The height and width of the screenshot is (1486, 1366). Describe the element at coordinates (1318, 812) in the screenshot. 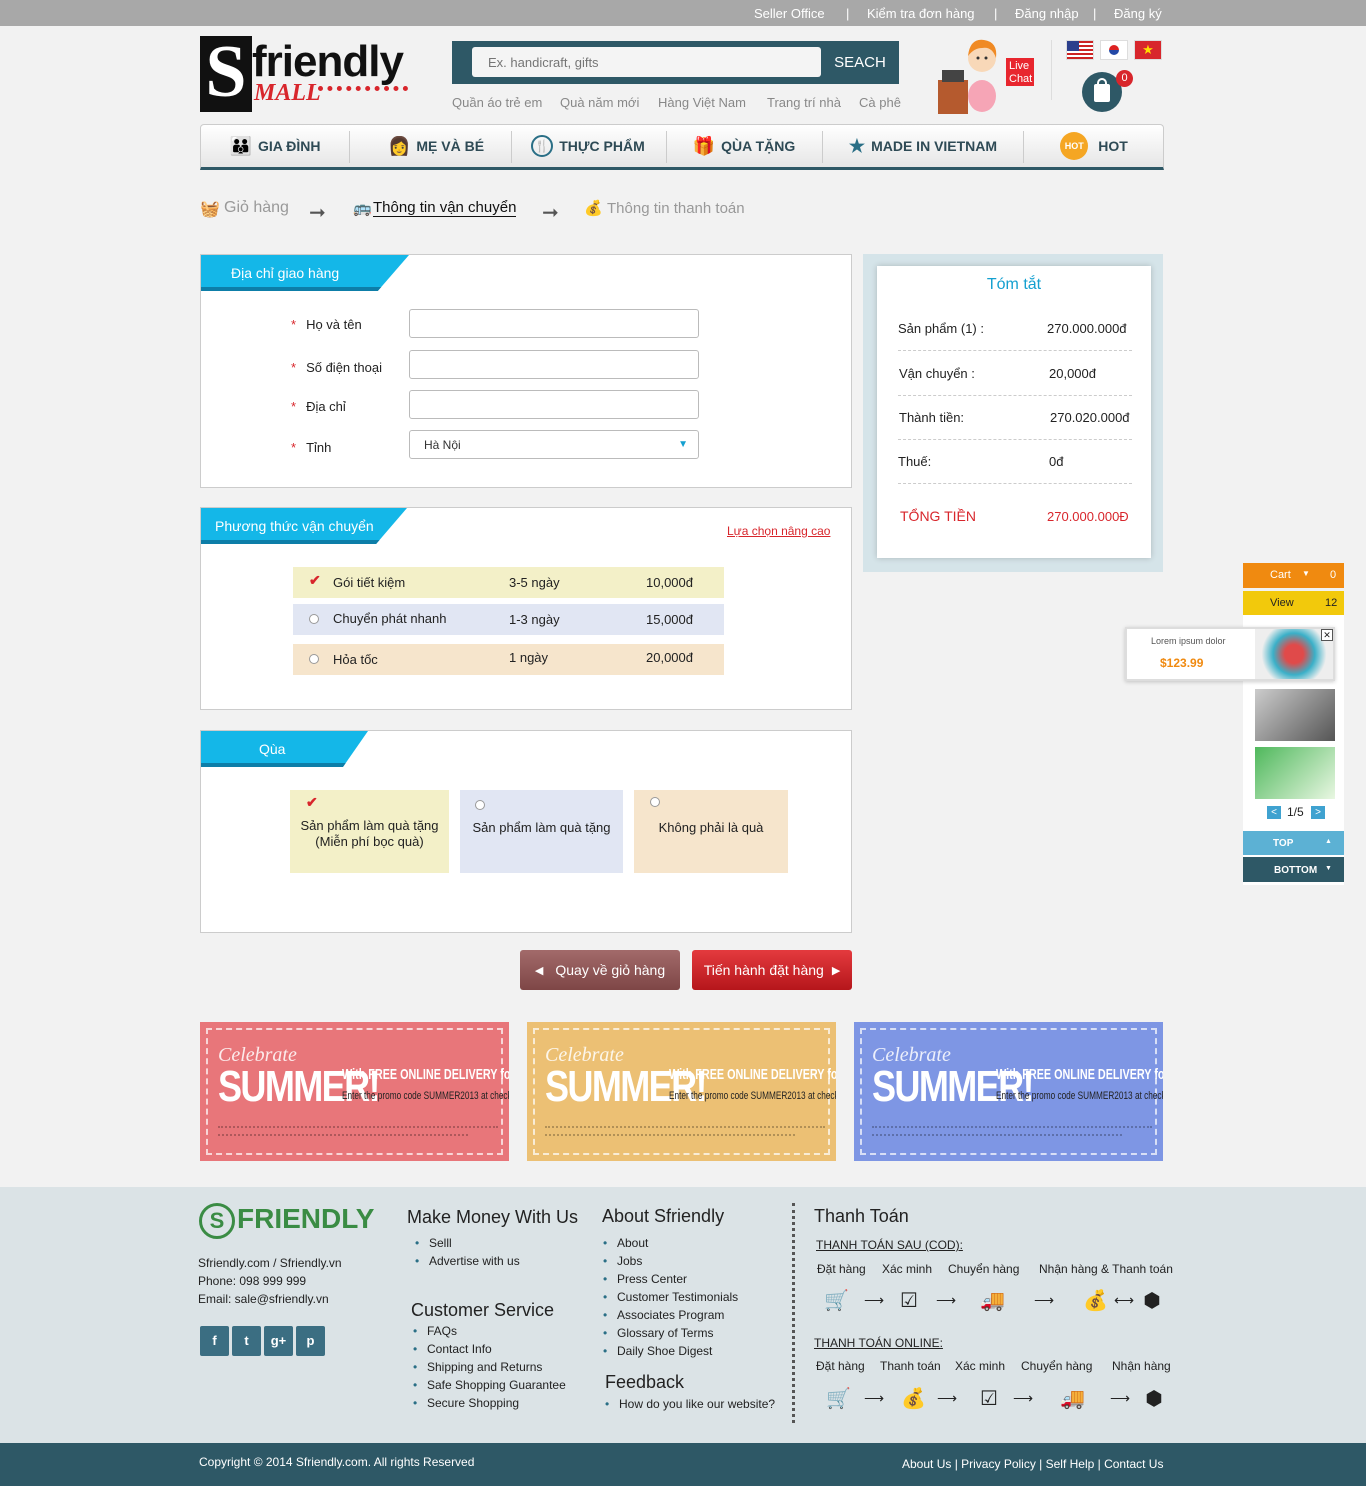

I see `next-icon: >` at that location.